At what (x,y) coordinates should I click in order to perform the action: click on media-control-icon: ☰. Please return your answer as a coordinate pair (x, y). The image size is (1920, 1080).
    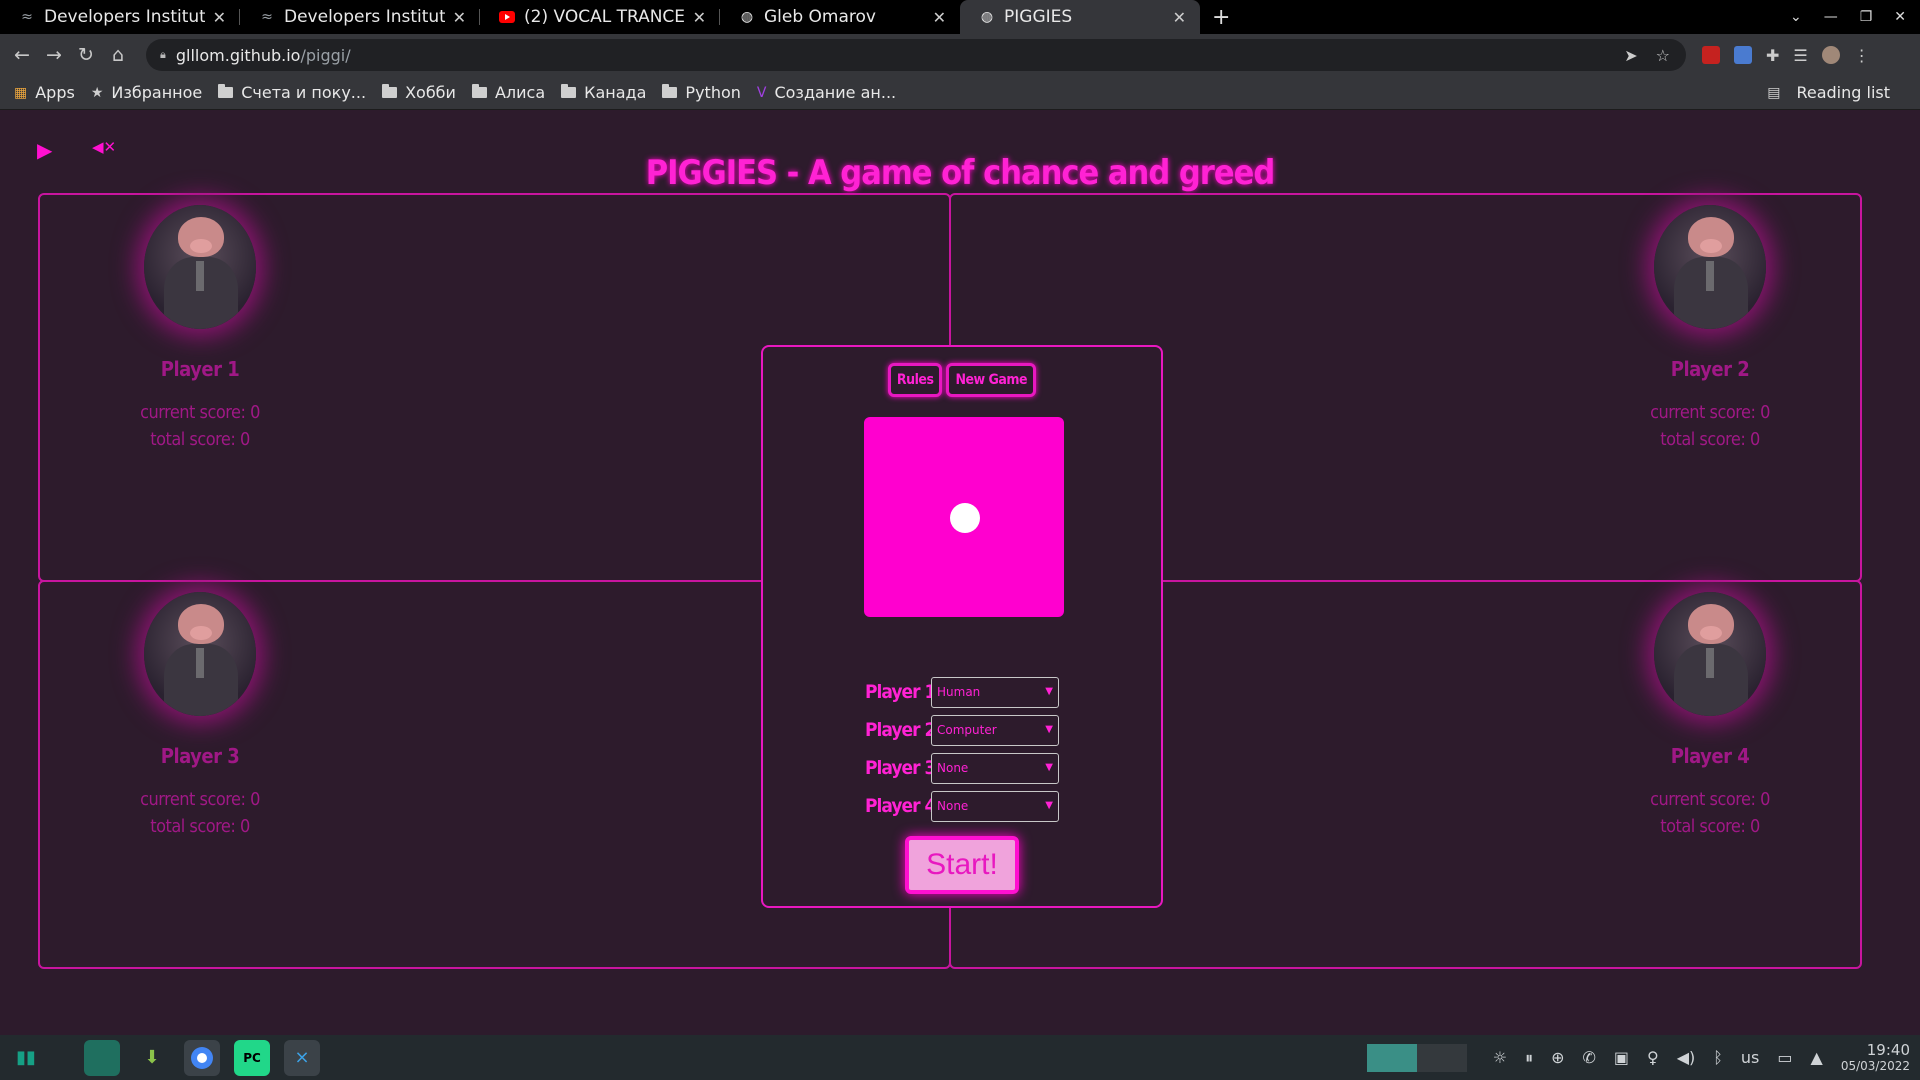
    Looking at the image, I should click on (1800, 55).